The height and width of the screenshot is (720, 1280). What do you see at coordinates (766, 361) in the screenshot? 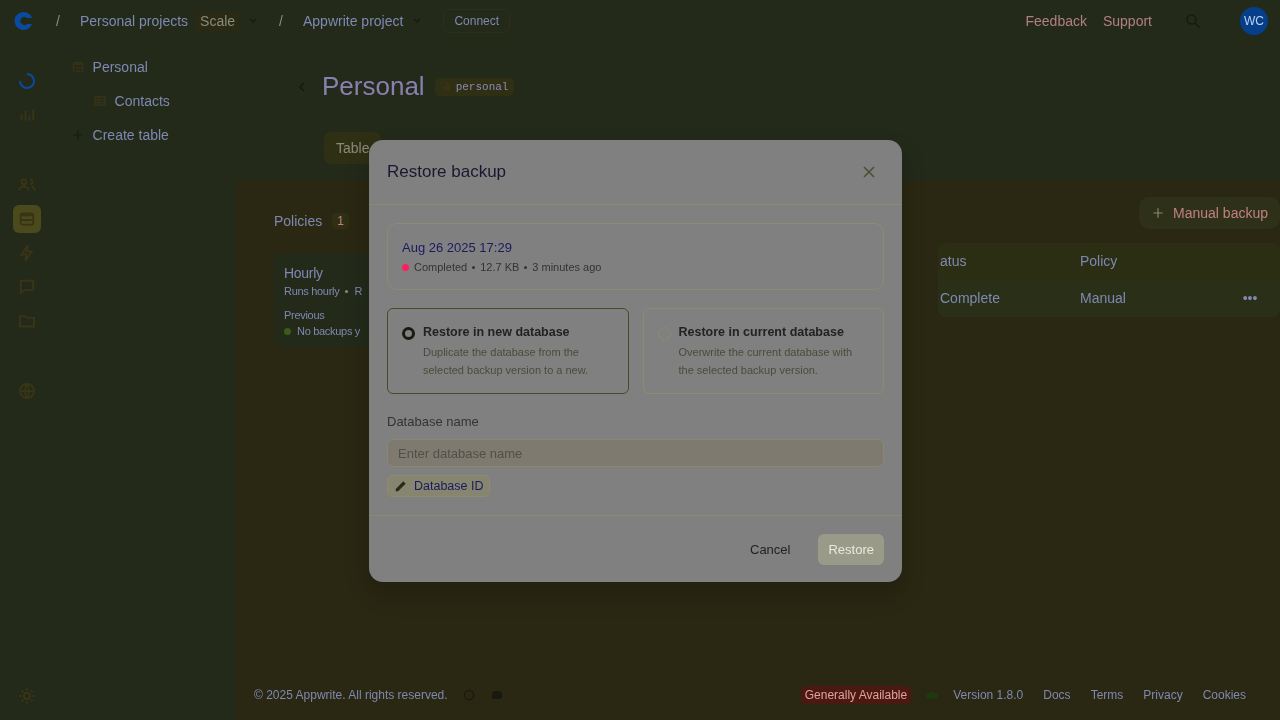
I see `option-description: Overwrite the current database with the selected backup version.` at bounding box center [766, 361].